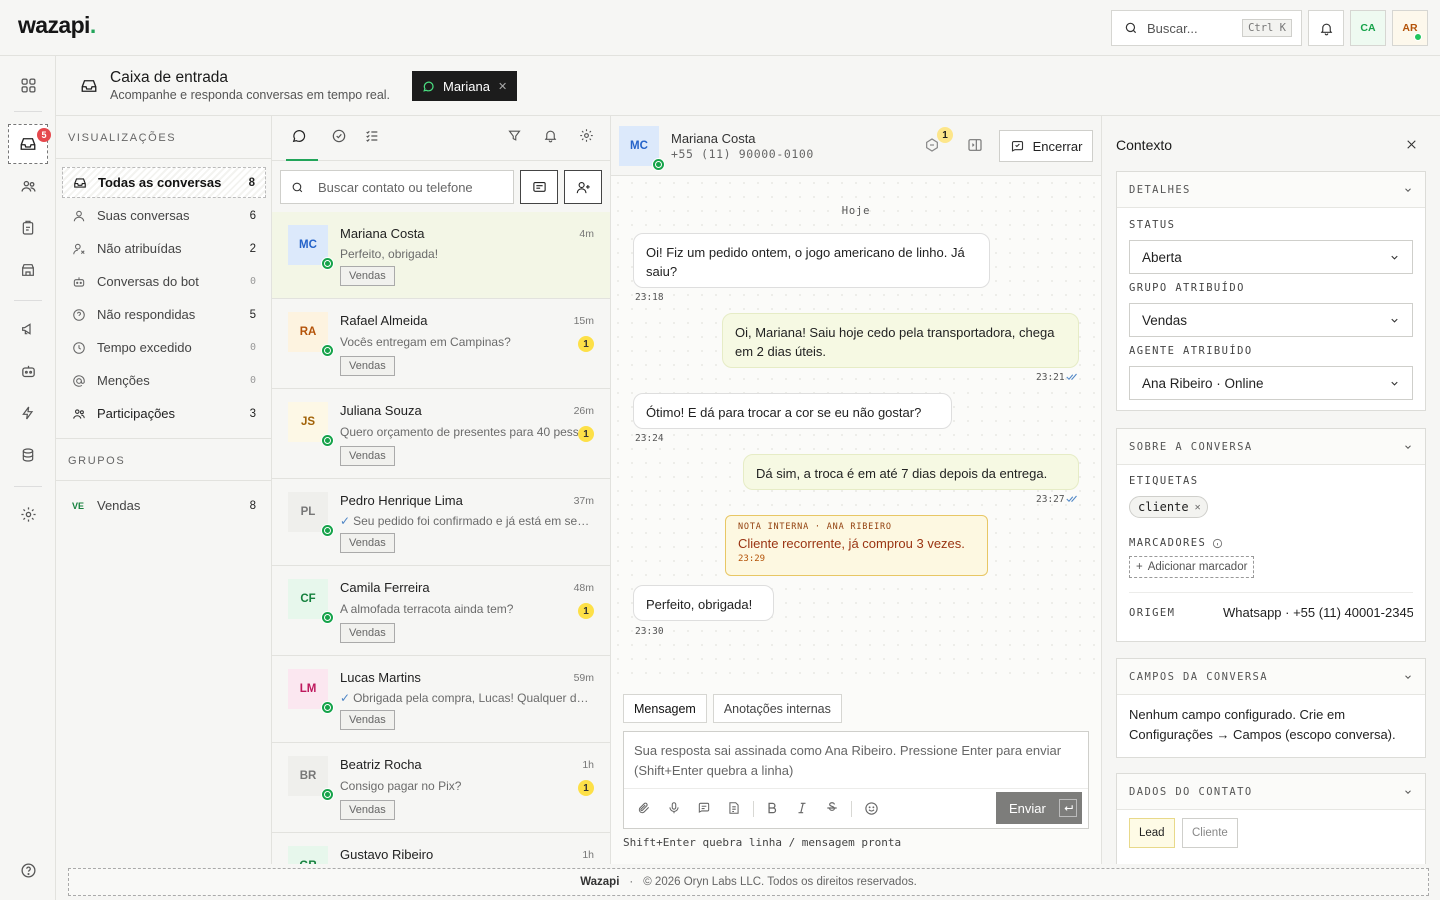  Describe the element at coordinates (856, 760) in the screenshot. I see `reply-input` at that location.